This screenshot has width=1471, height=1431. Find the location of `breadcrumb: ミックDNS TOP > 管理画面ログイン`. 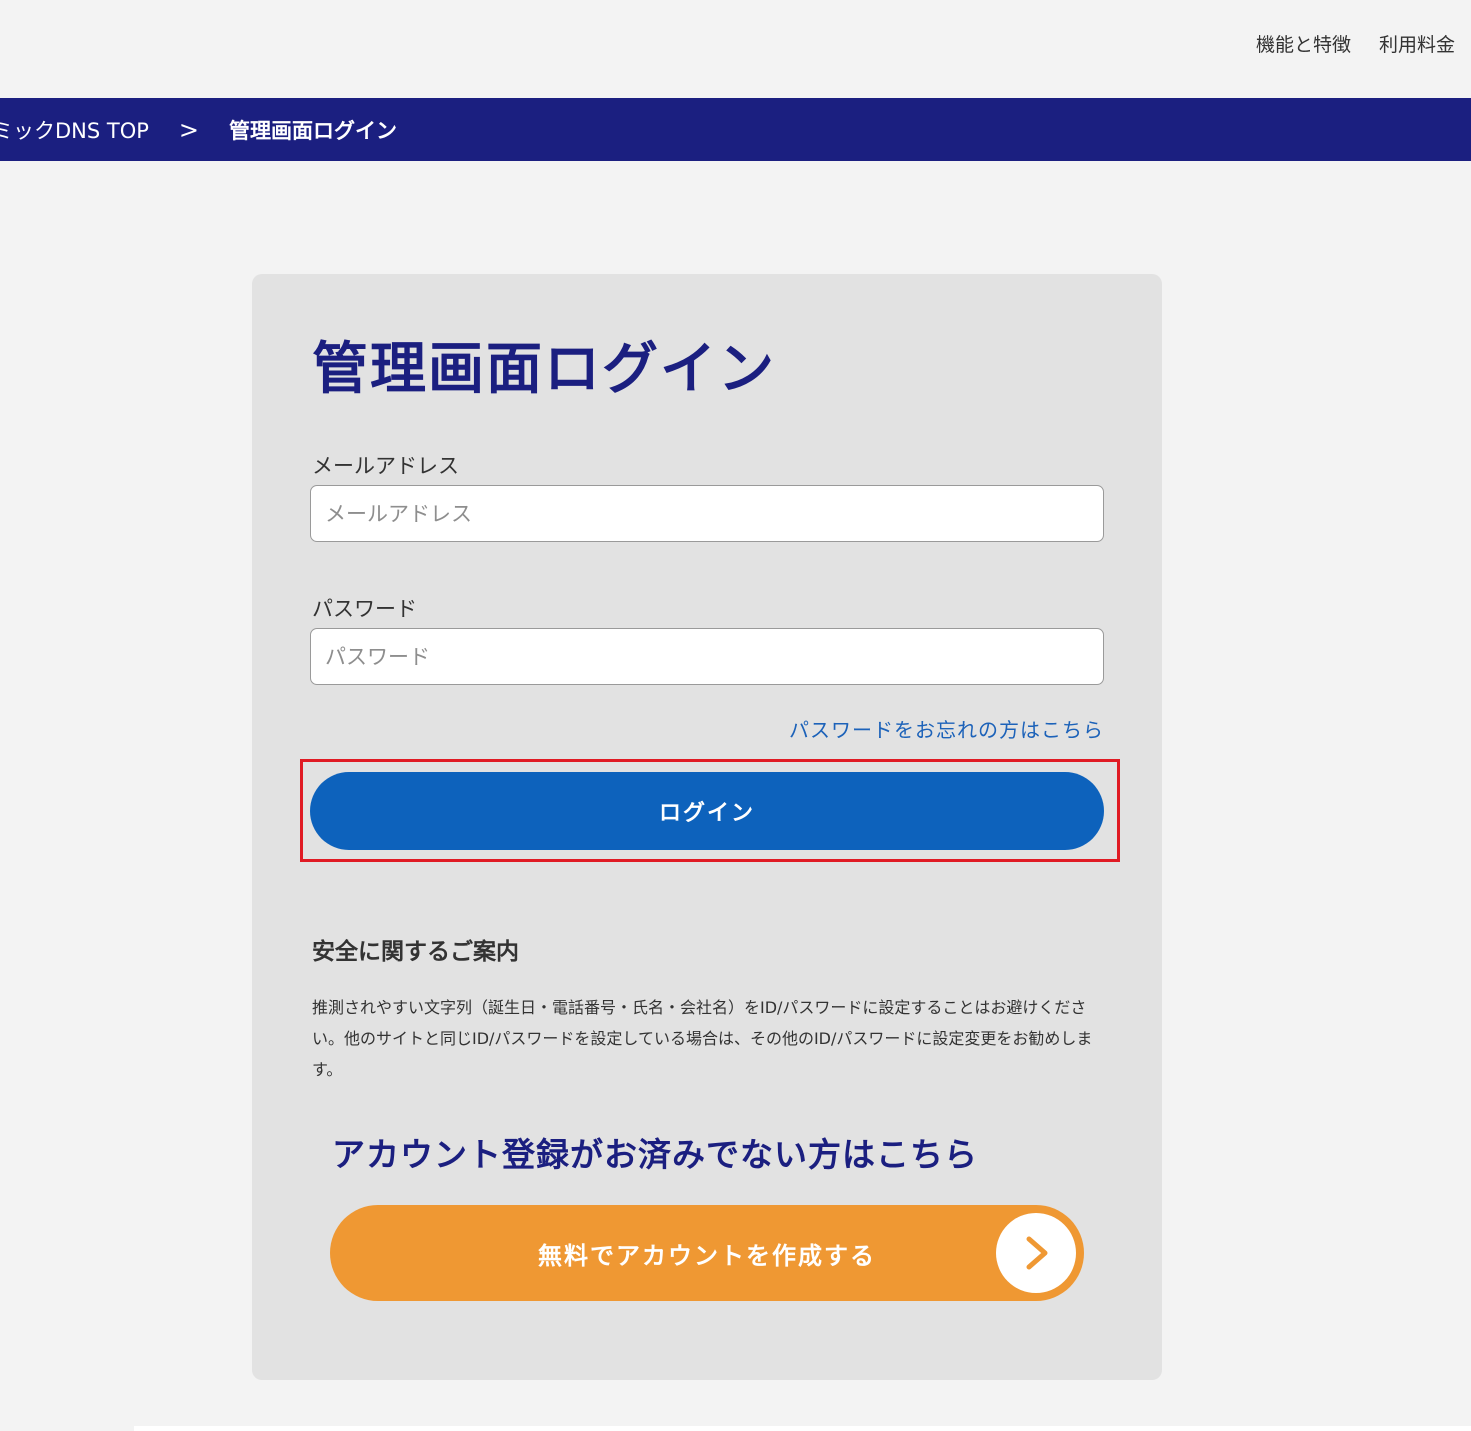

breadcrumb: ミックDNS TOP > 管理画面ログイン is located at coordinates (735, 129).